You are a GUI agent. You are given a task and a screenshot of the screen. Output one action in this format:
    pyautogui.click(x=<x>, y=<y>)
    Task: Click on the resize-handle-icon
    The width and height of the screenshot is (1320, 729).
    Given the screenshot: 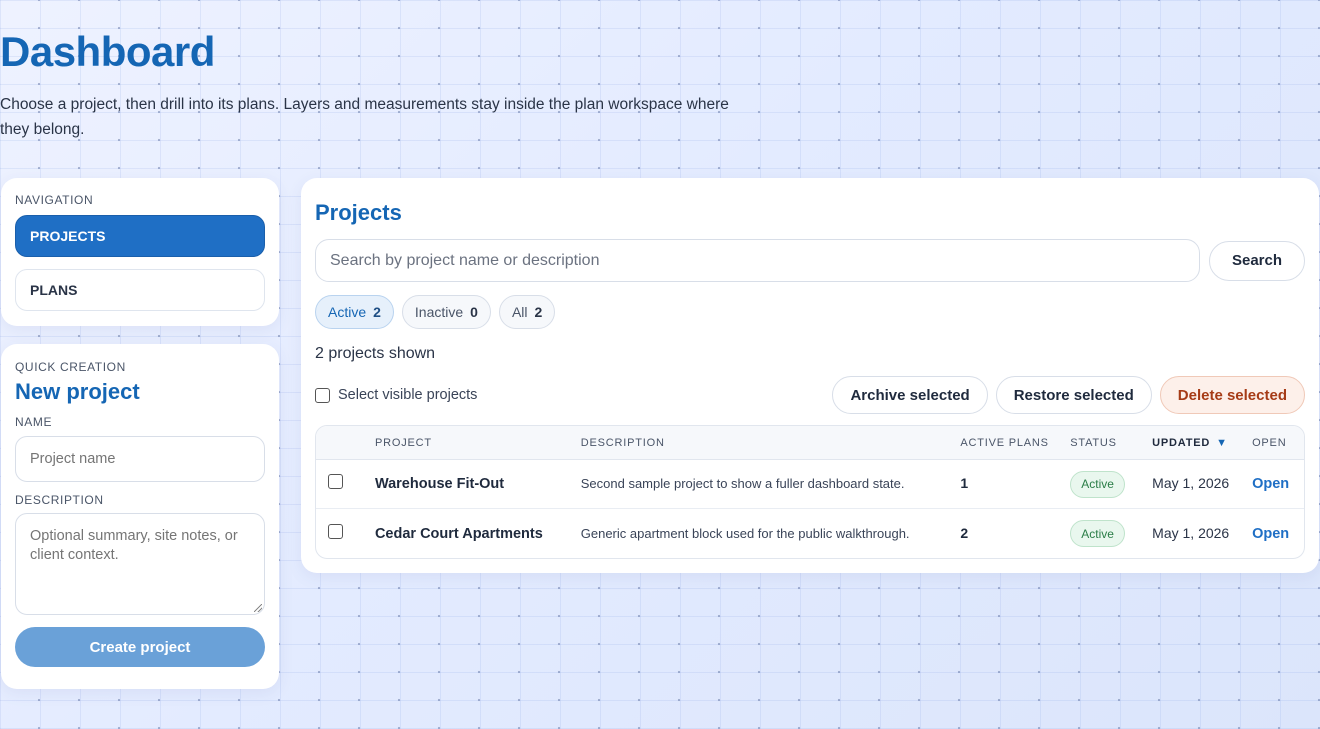 What is the action you would take?
    pyautogui.click(x=258, y=608)
    